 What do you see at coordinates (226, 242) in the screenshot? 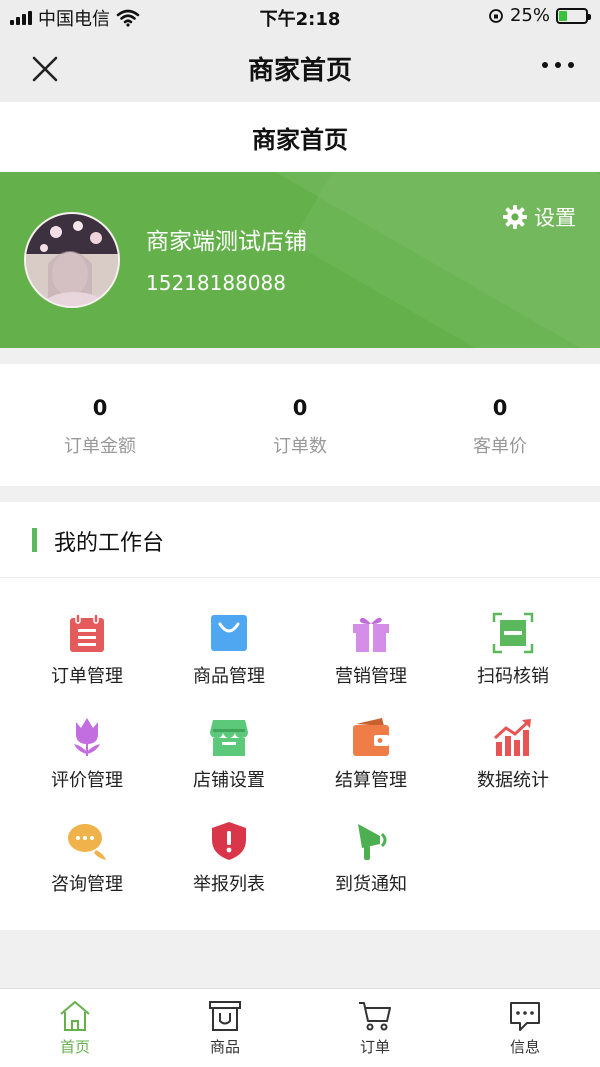
I see `shop-name: 商家端测试店铺` at bounding box center [226, 242].